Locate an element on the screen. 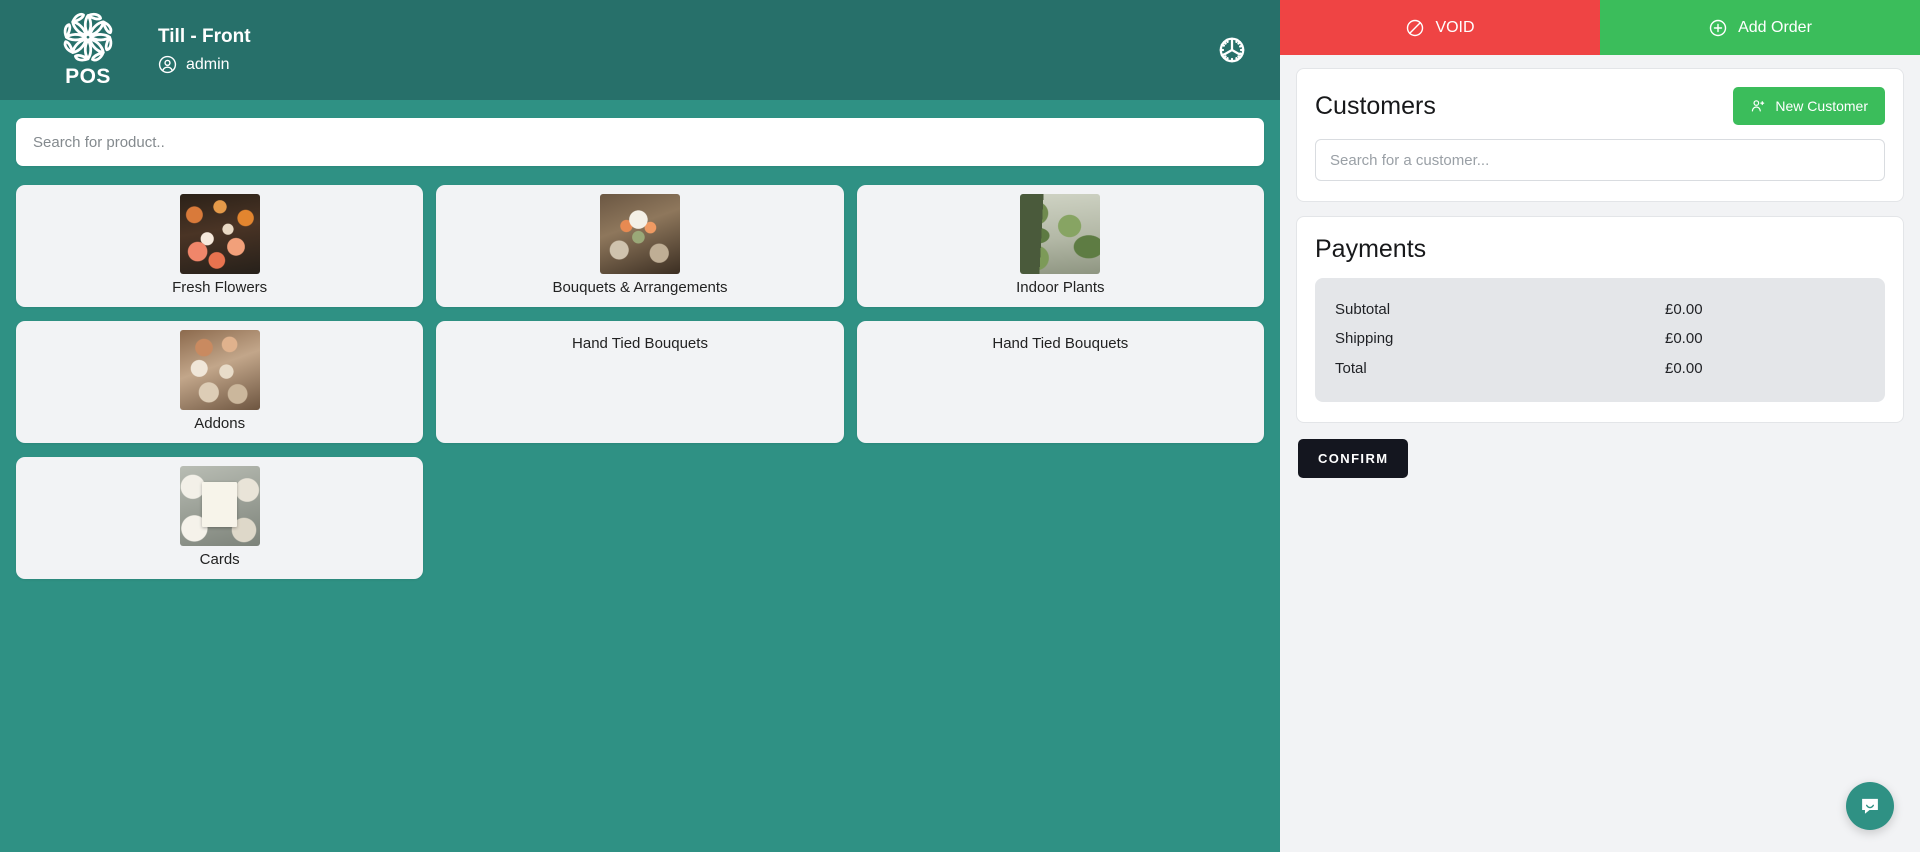 This screenshot has width=1920, height=852. person-add-icon is located at coordinates (1758, 106).